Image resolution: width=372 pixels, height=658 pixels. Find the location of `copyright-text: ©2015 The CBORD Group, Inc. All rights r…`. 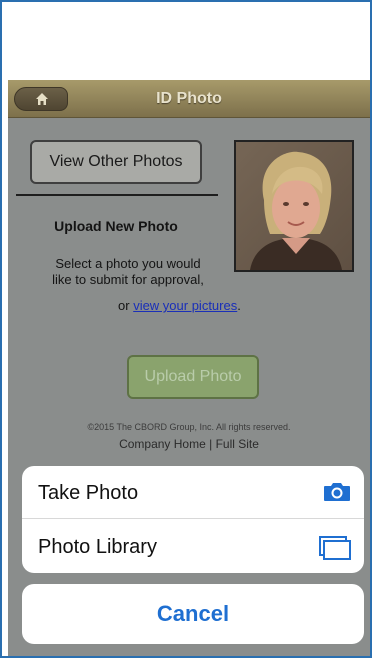

copyright-text: ©2015 The CBORD Group, Inc. All rights r… is located at coordinates (189, 427).